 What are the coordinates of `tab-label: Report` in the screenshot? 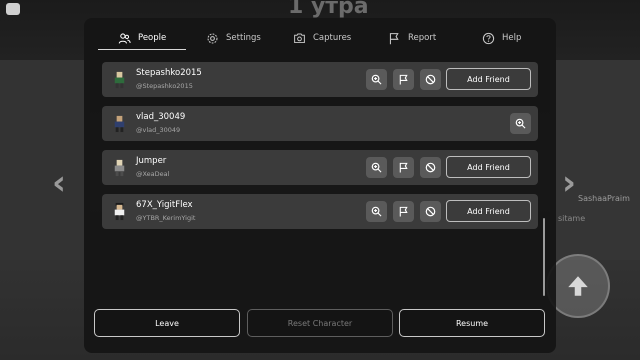 It's located at (422, 38).